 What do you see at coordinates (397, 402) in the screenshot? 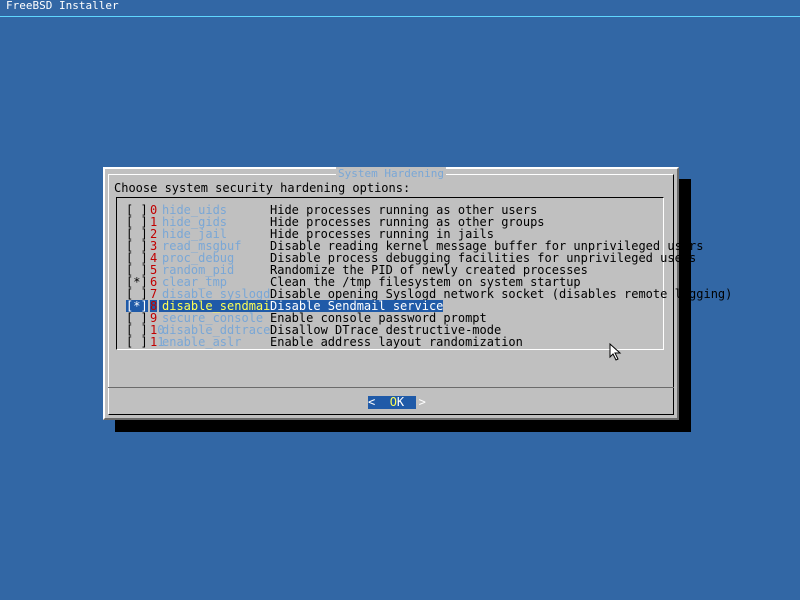
I see `ok-button: < OK >` at bounding box center [397, 402].